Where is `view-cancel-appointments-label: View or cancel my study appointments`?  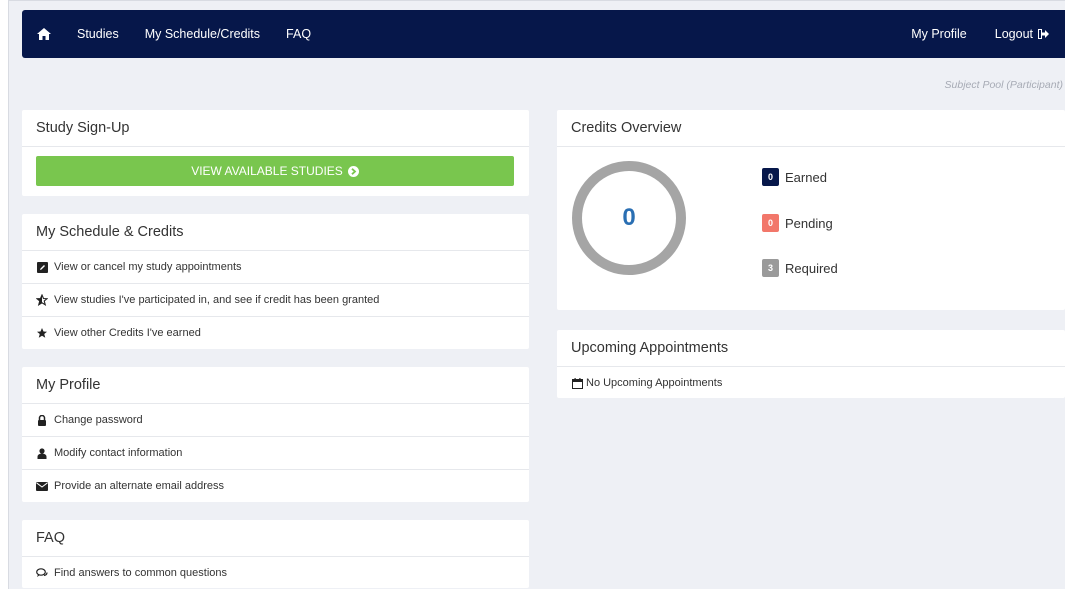
view-cancel-appointments-label: View or cancel my study appointments is located at coordinates (148, 267).